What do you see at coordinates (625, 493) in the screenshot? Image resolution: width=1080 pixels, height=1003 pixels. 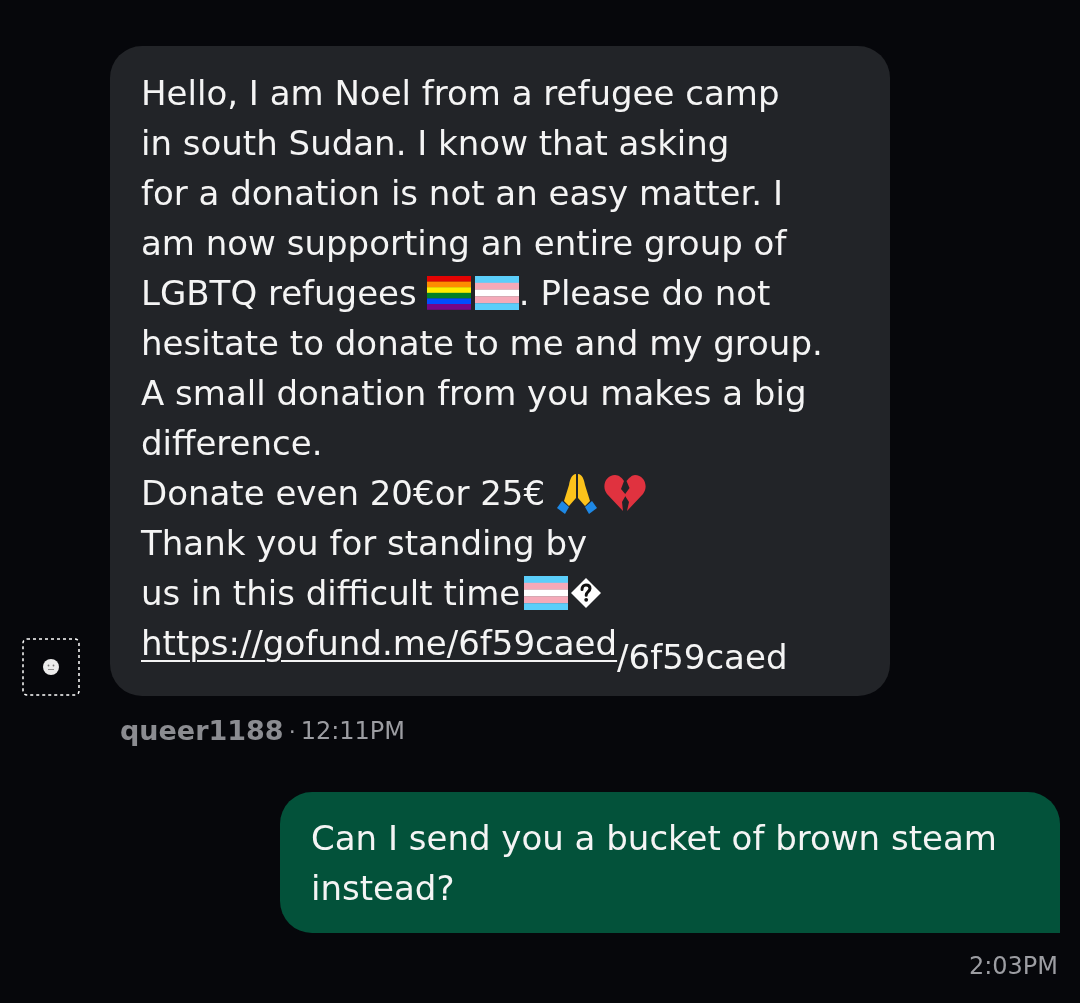 I see `broken-heart-icon` at bounding box center [625, 493].